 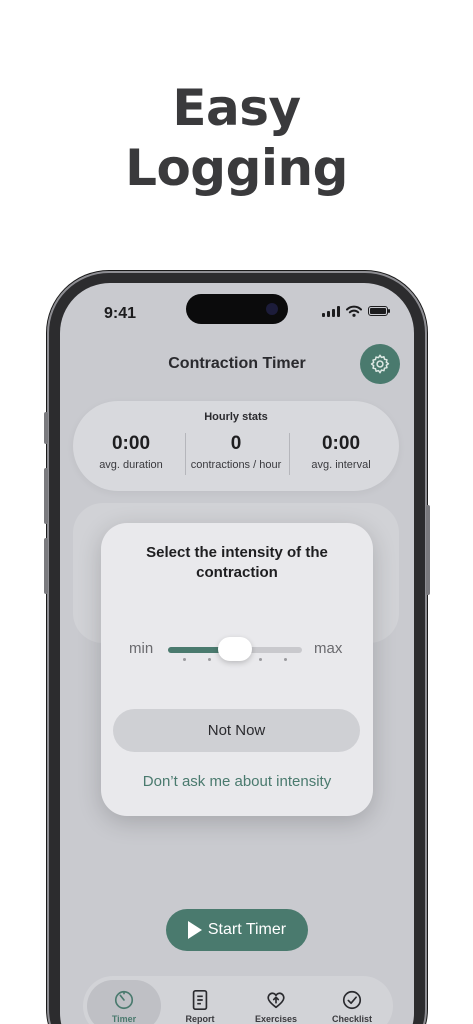 What do you see at coordinates (200, 1018) in the screenshot?
I see `tab-label: Report` at bounding box center [200, 1018].